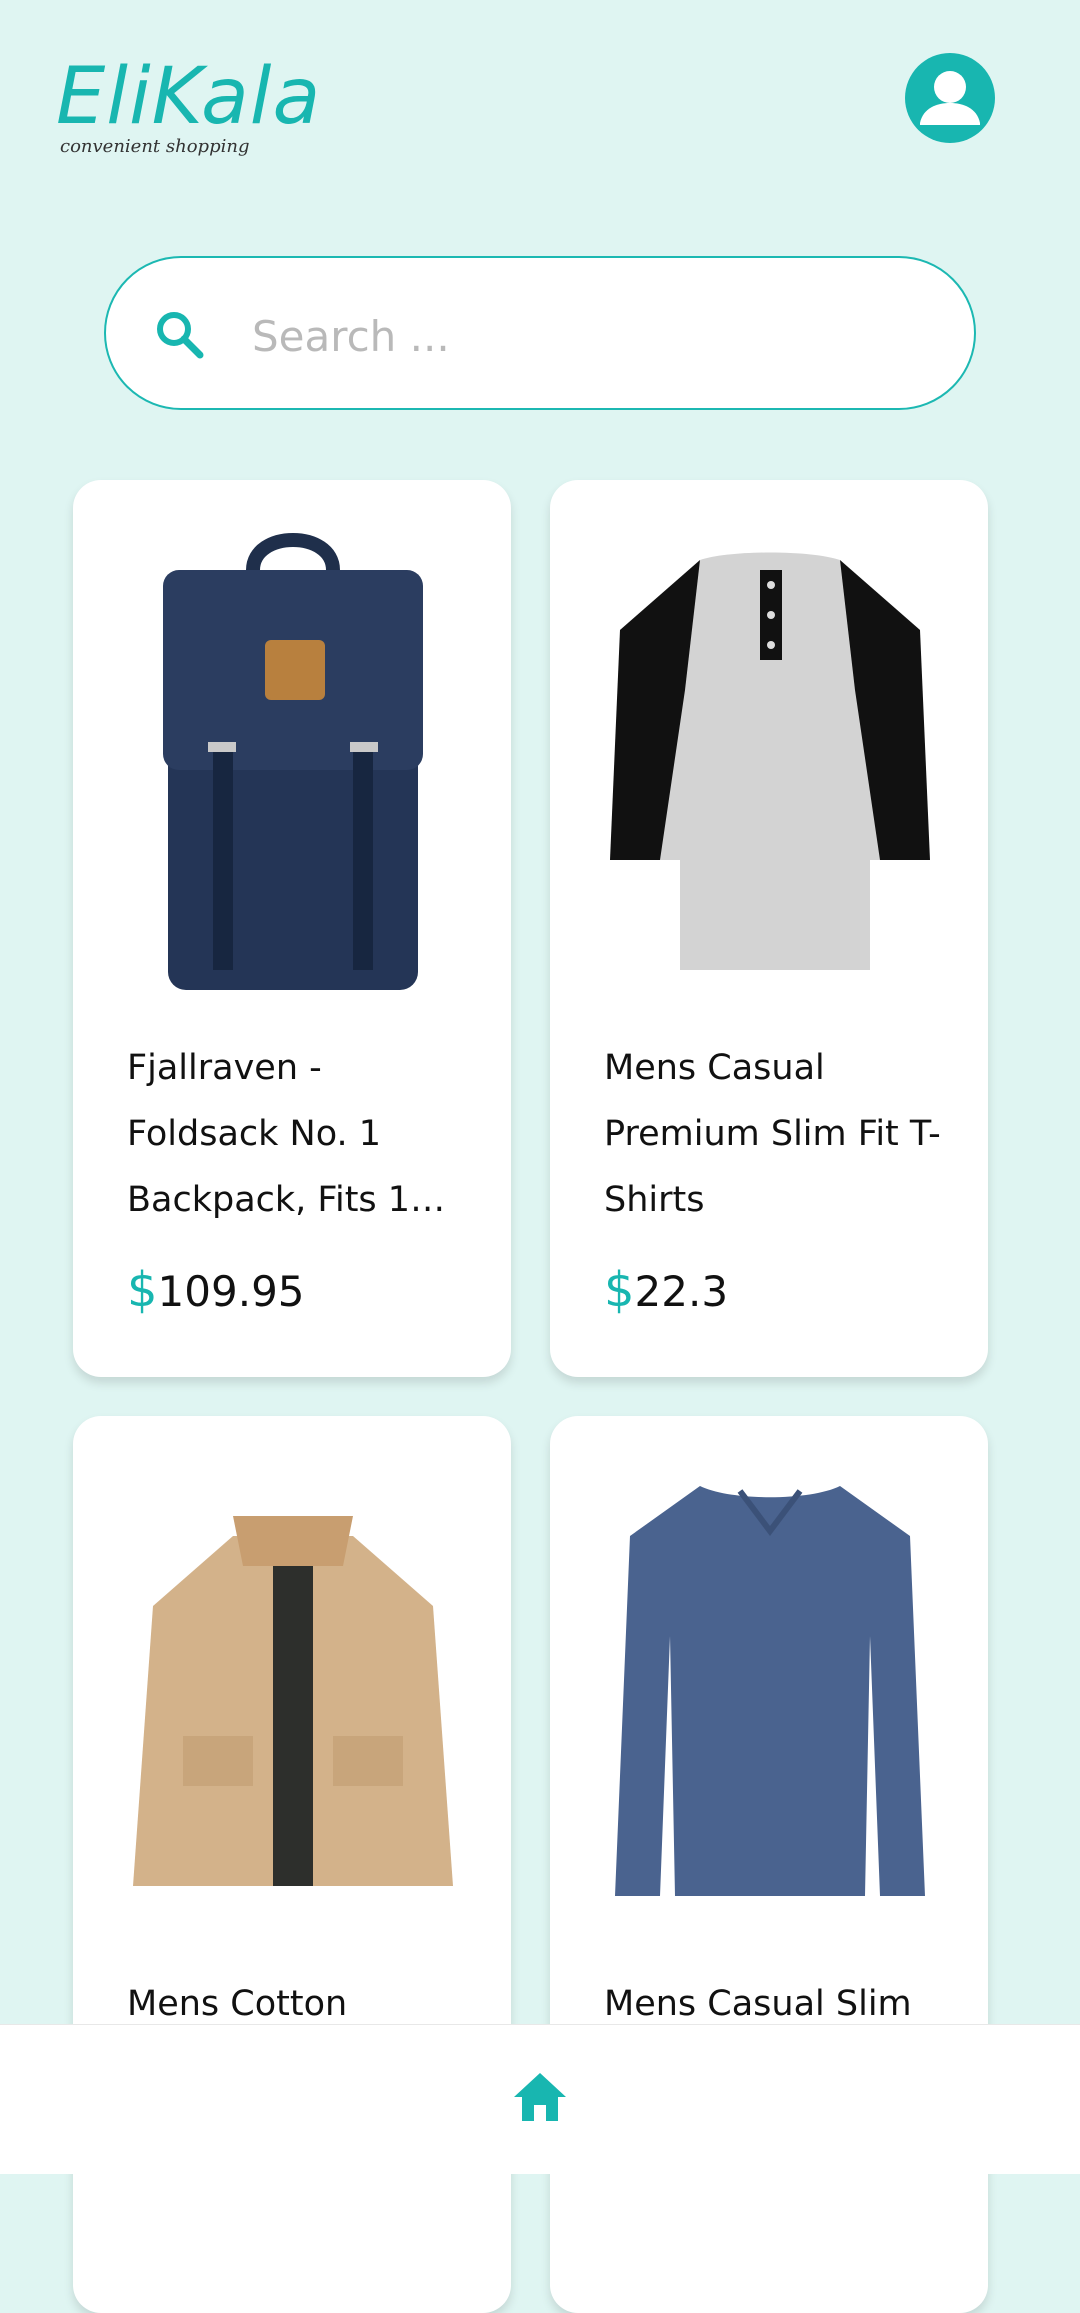  I want to click on search-bar, so click(540, 333).